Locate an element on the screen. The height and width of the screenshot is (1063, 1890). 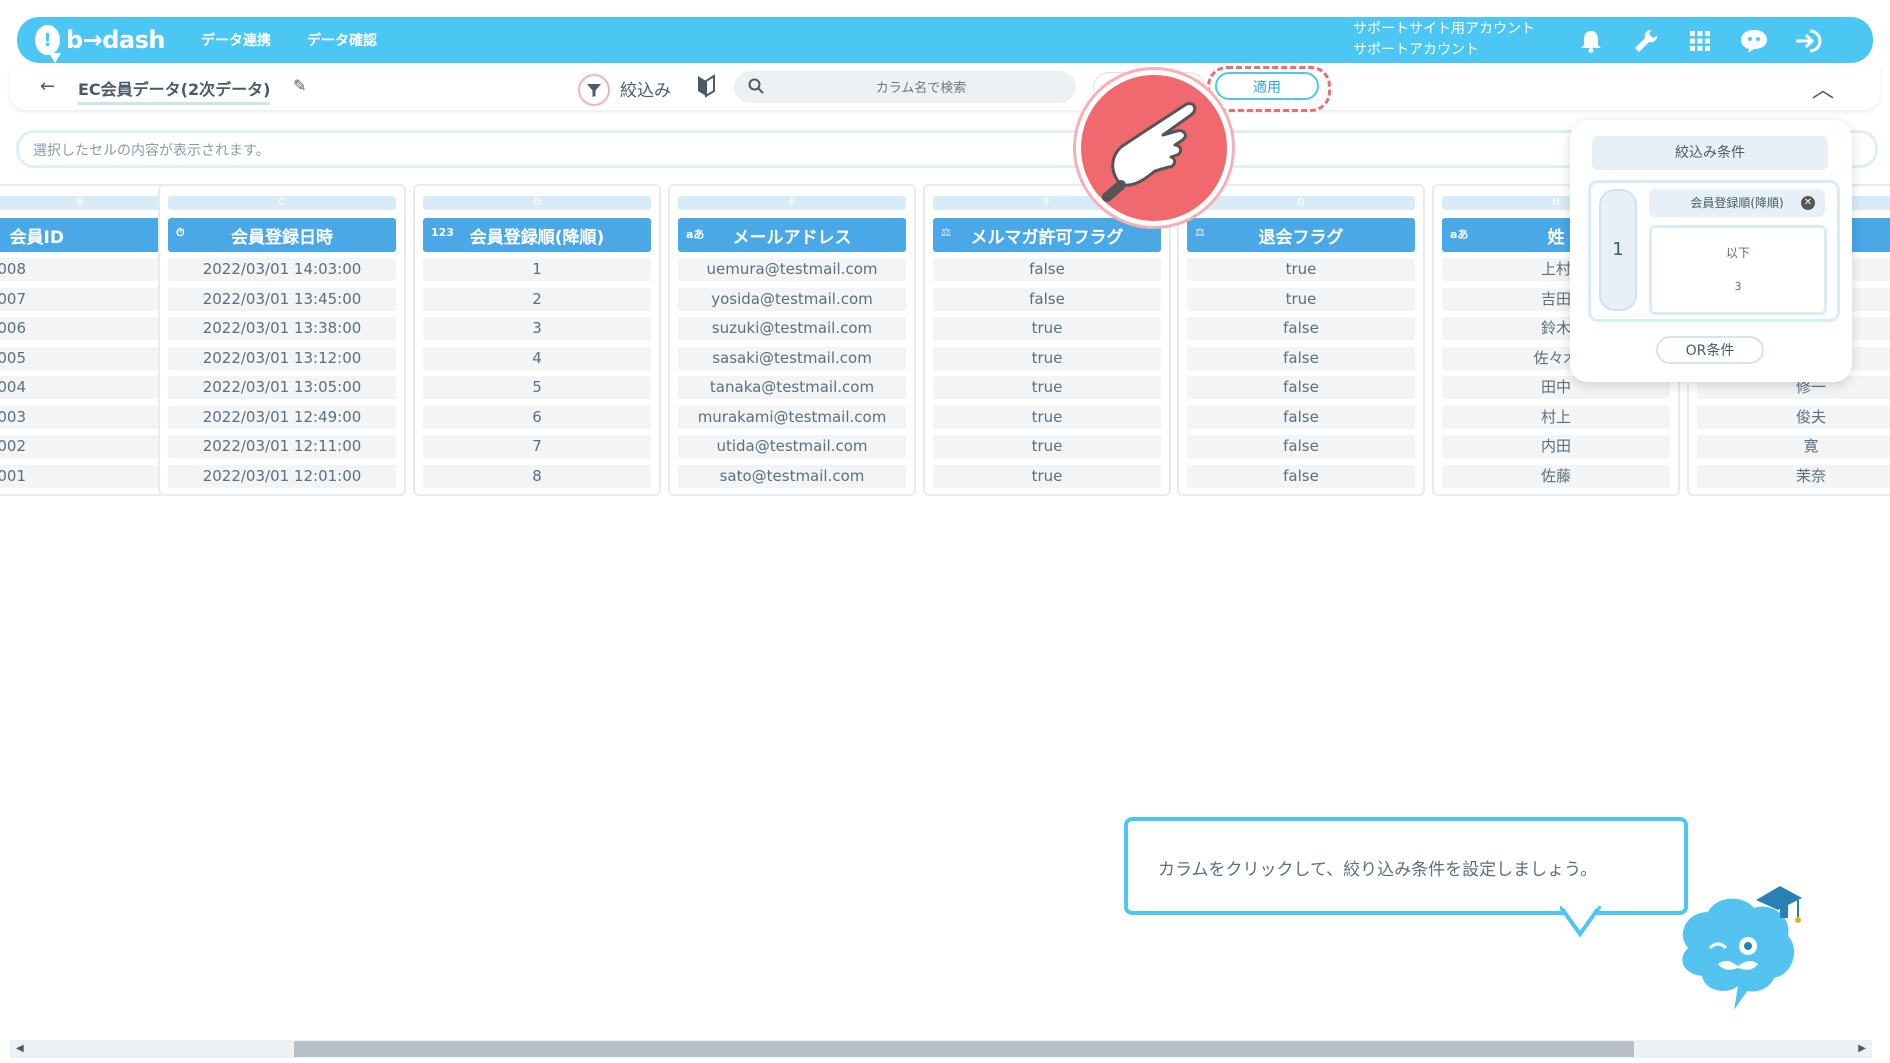
condition-column-name: 会員登録順(降順) is located at coordinates (1737, 203).